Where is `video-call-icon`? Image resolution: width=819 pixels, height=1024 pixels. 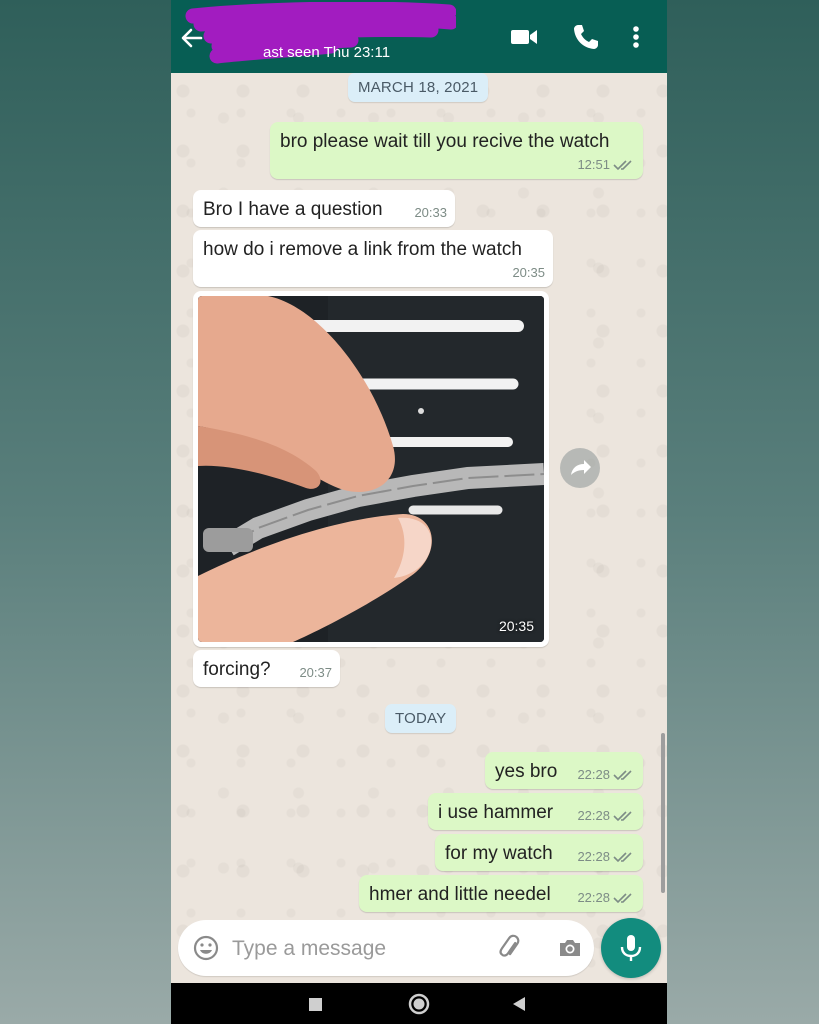 video-call-icon is located at coordinates (524, 37).